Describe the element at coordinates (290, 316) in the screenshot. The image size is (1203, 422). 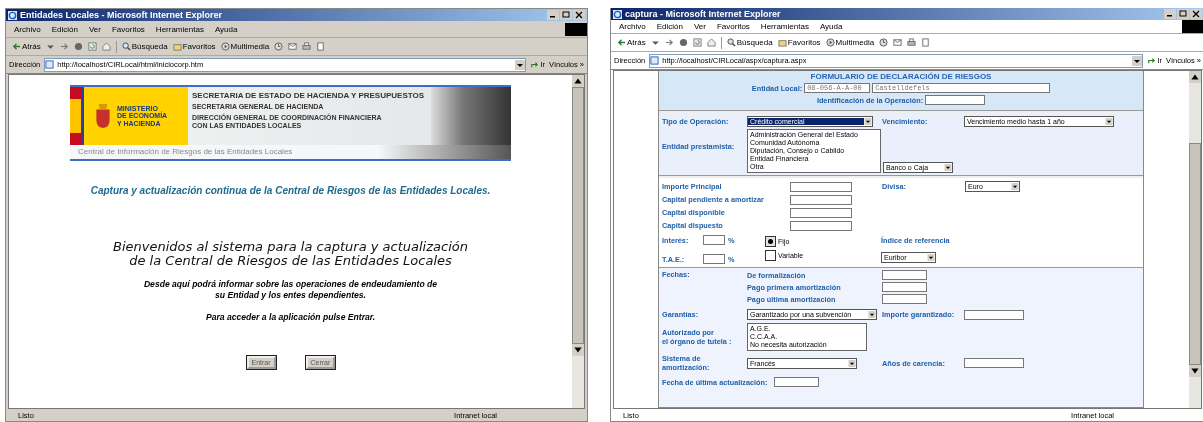
I see `instruction-text: Para acceder a la aplicación pulse Entrar.` at that location.